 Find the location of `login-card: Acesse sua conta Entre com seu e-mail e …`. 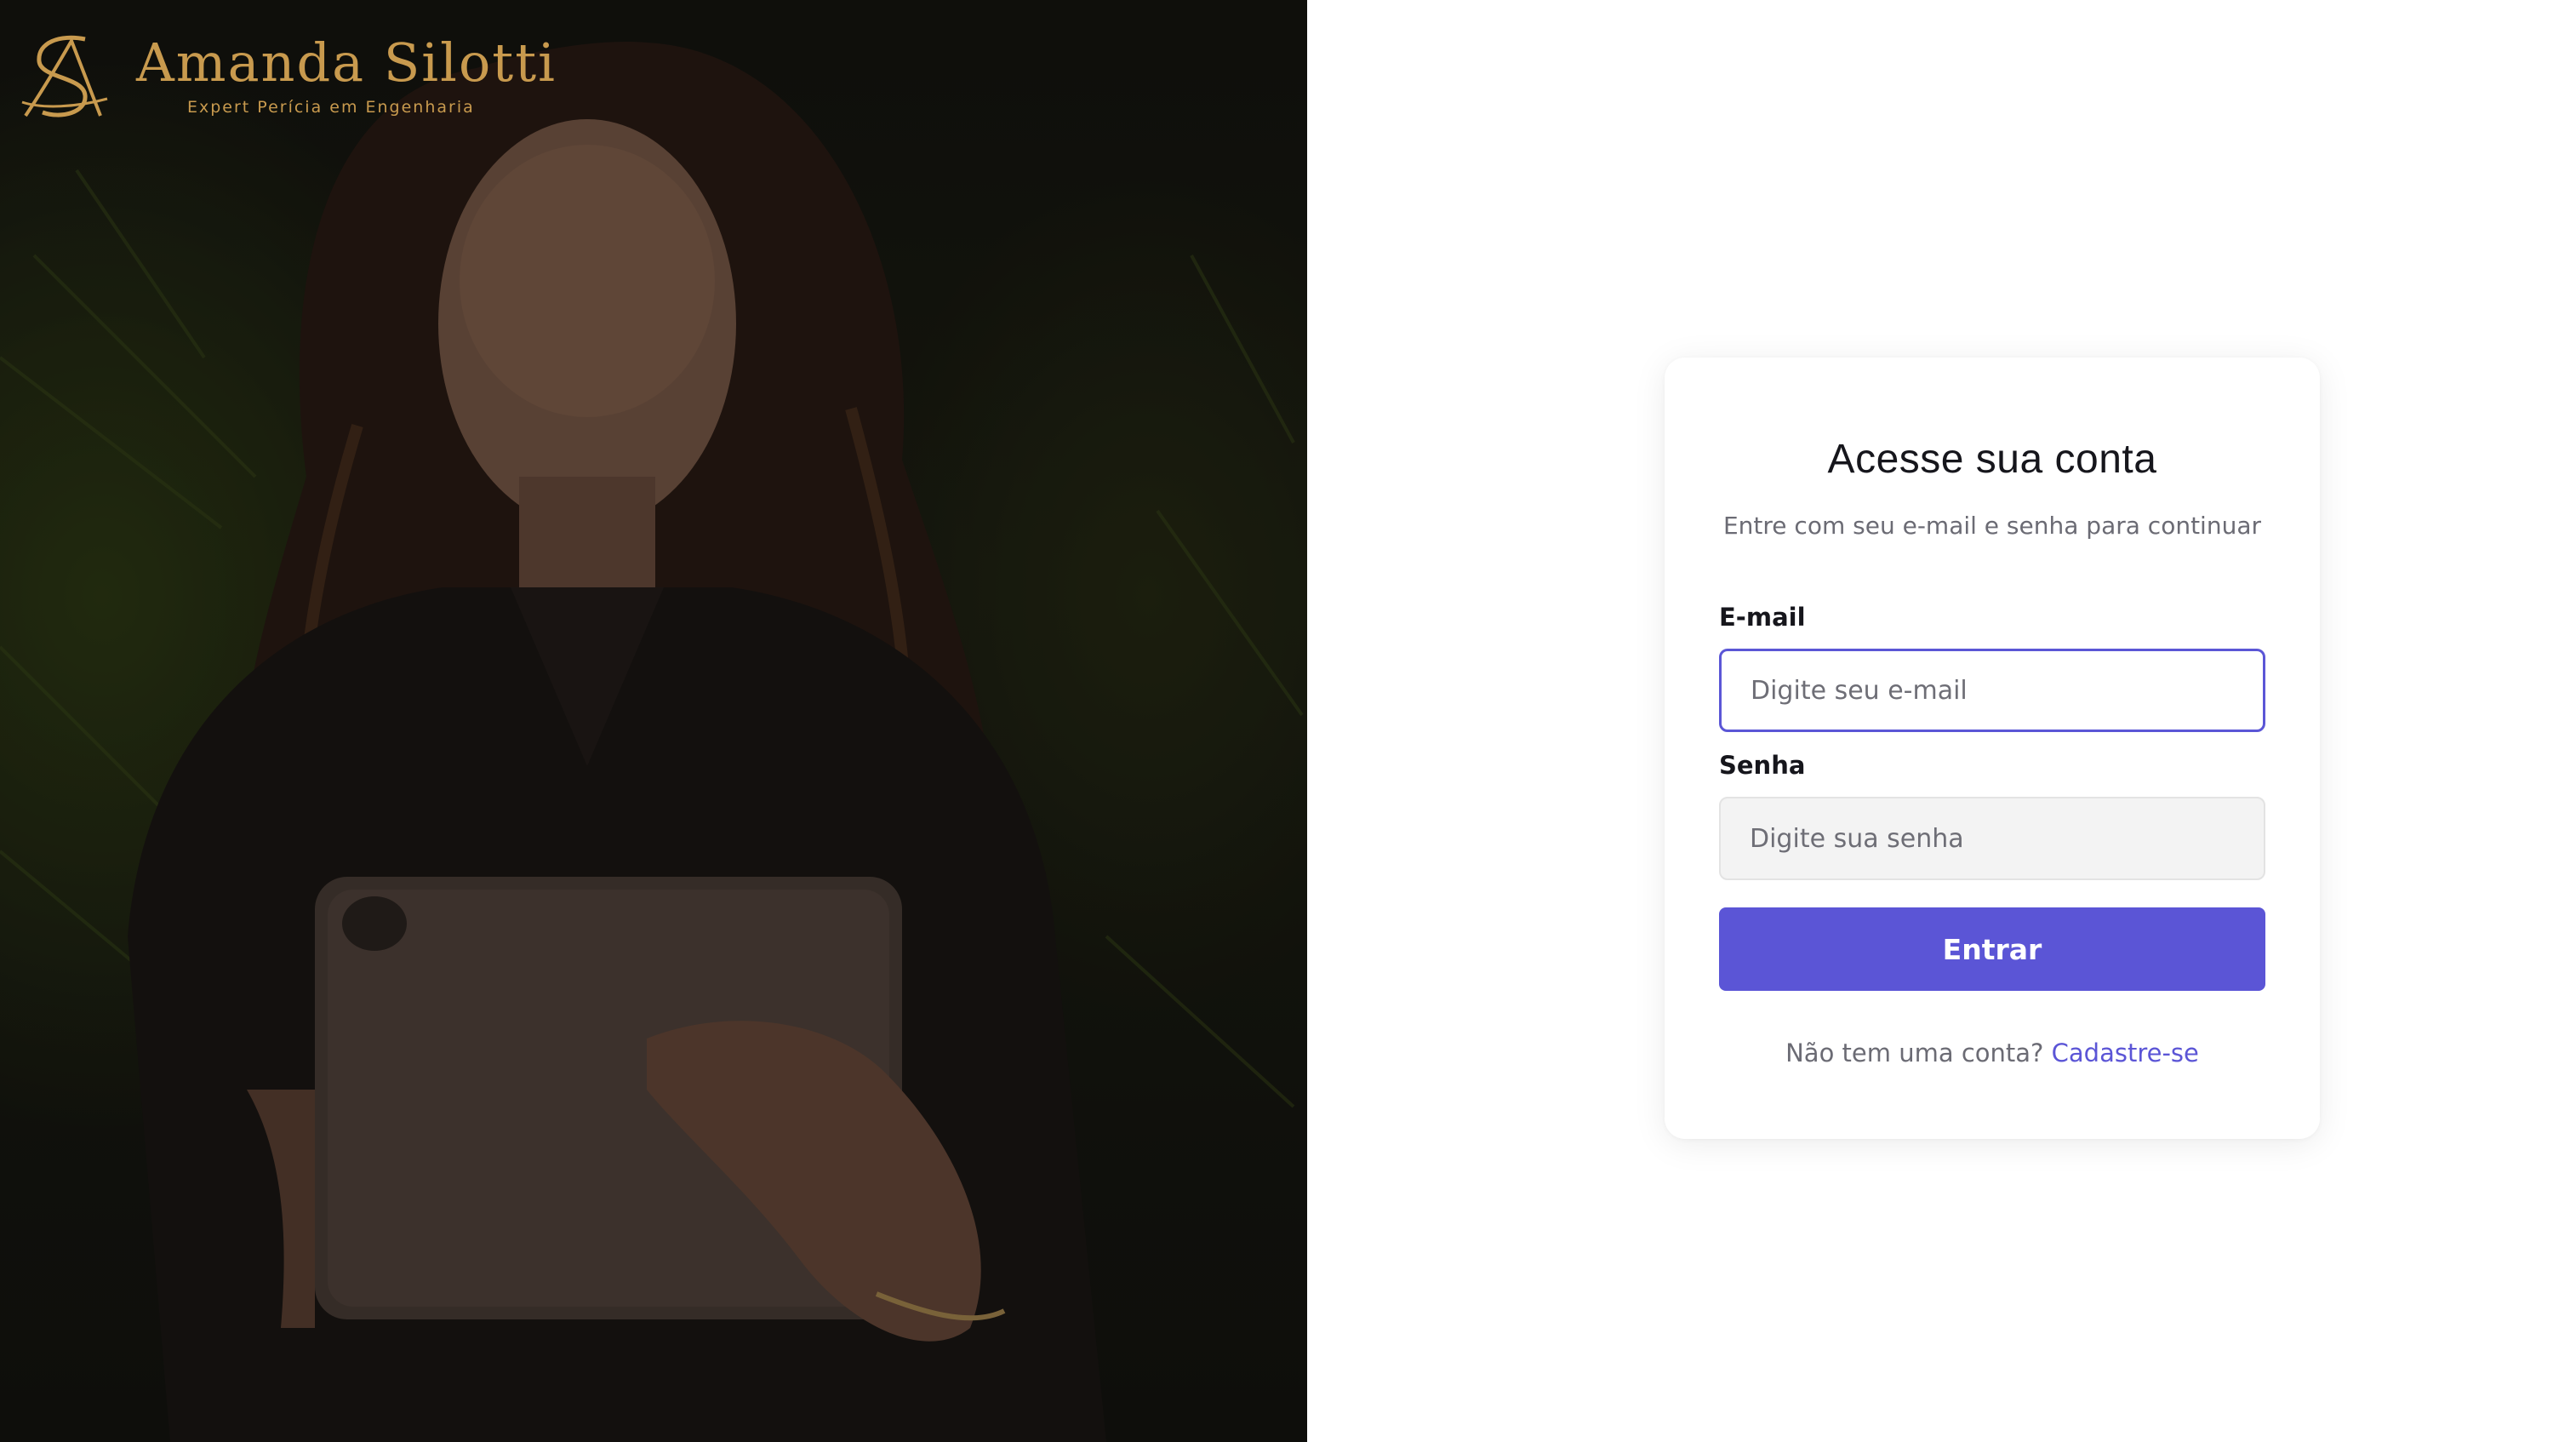

login-card: Acesse sua conta Entre com seu e-mail e … is located at coordinates (1992, 748).